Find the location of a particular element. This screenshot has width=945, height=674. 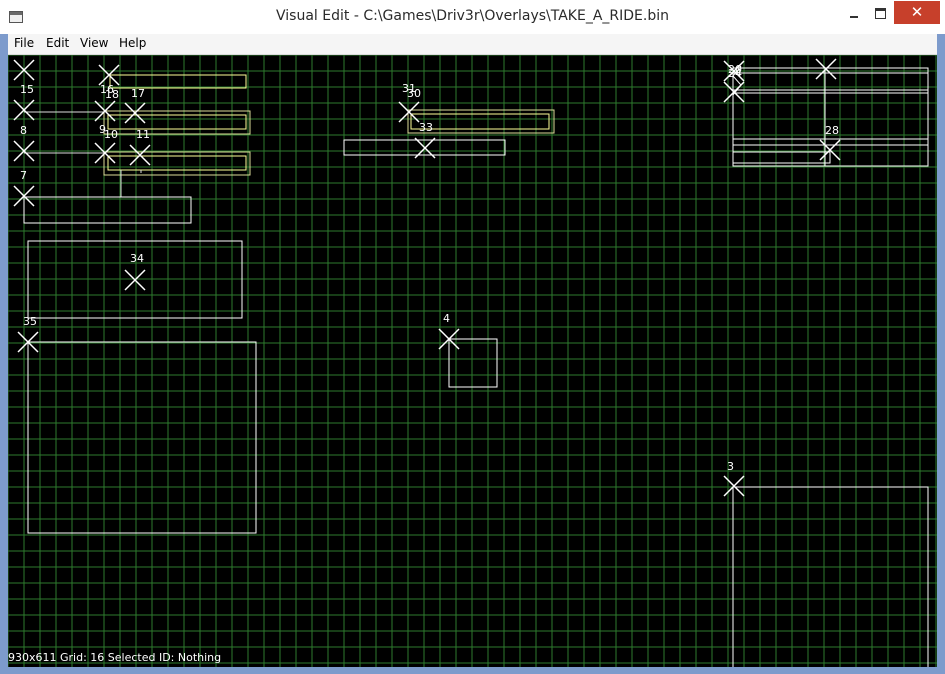

marker-label-33: 33 is located at coordinates (426, 127).